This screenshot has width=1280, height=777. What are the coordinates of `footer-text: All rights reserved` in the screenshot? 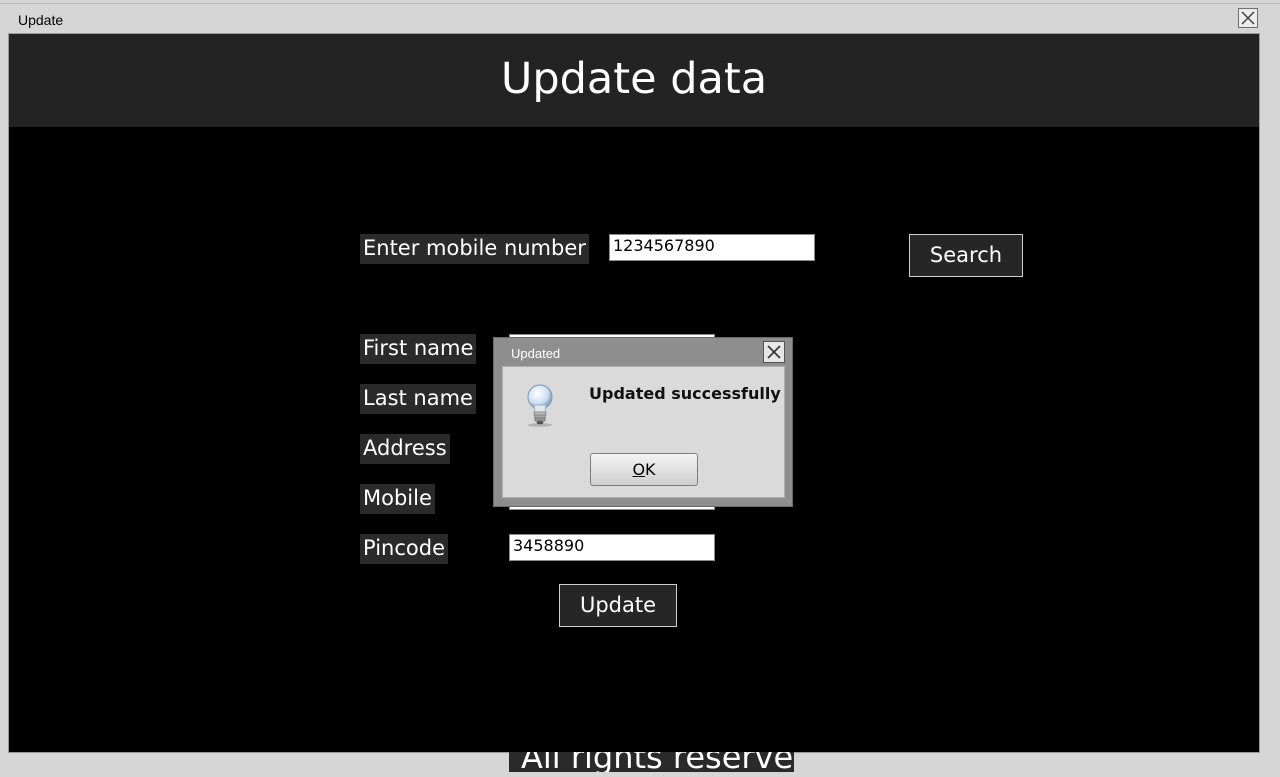 It's located at (657, 762).